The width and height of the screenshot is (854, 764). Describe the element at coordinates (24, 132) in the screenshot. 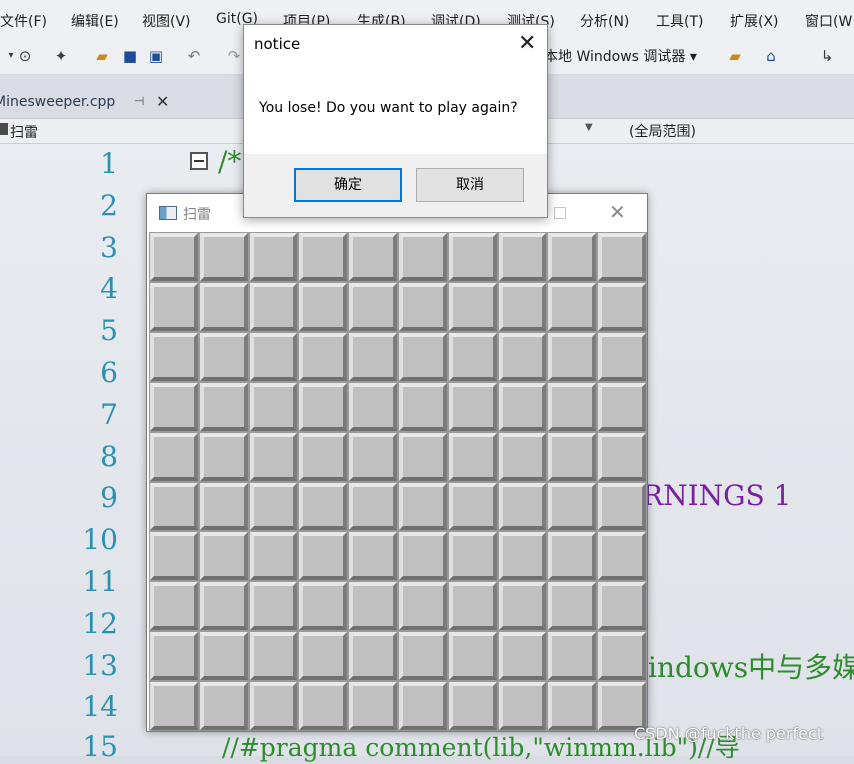

I see `scope-dropdown: 扫雷` at that location.